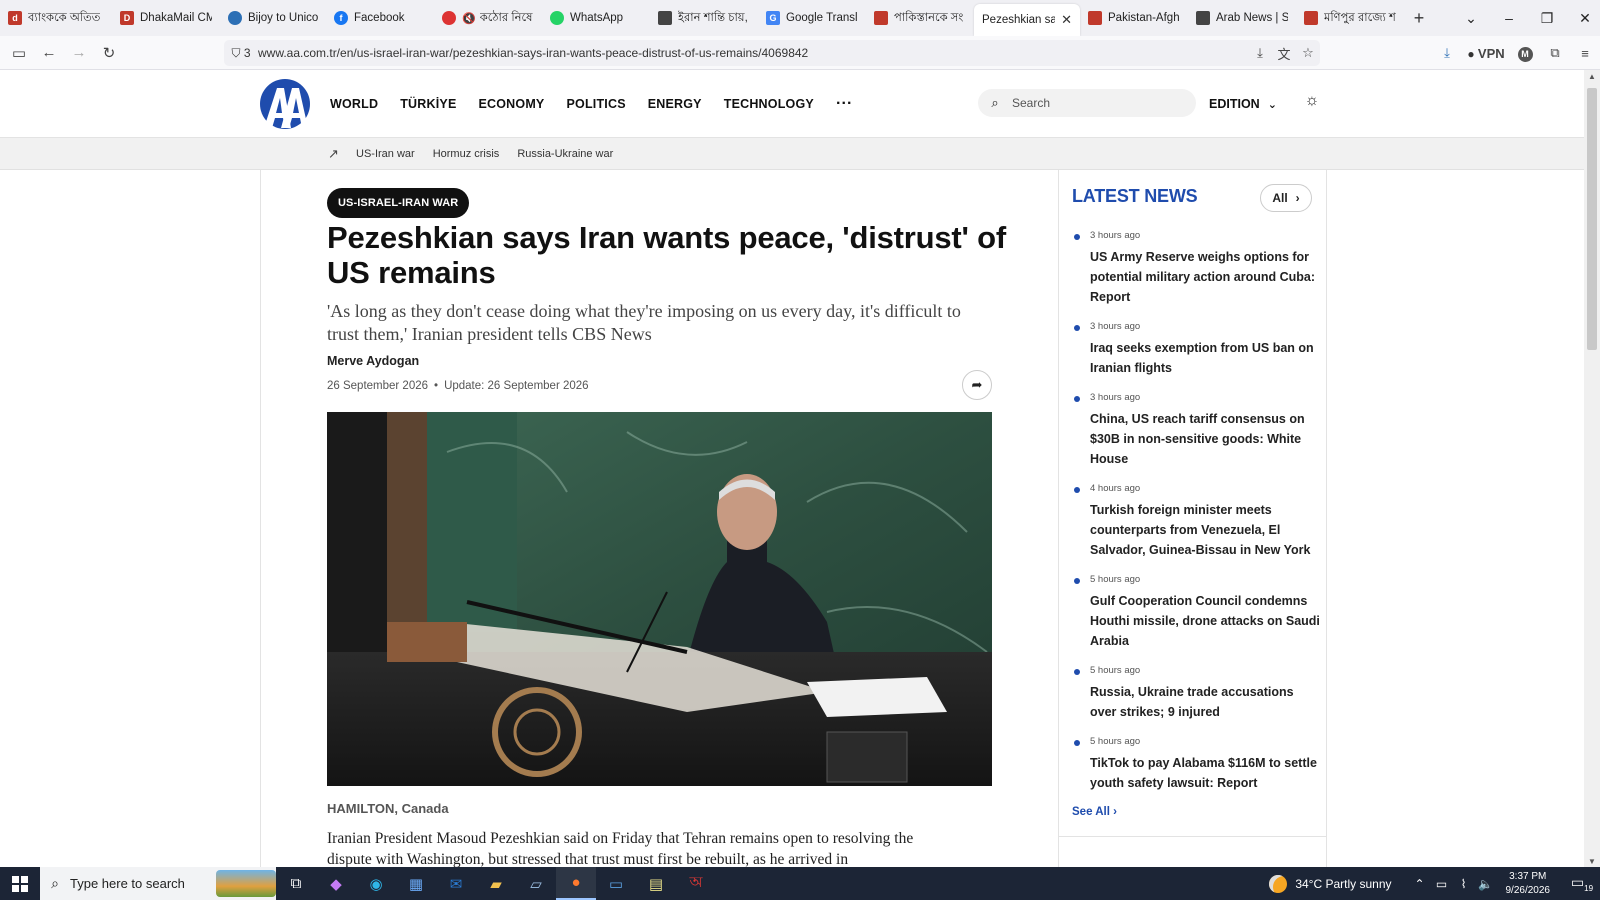 The width and height of the screenshot is (1600, 900). Describe the element at coordinates (536, 883) in the screenshot. I see `notepad-icon: ▱` at that location.